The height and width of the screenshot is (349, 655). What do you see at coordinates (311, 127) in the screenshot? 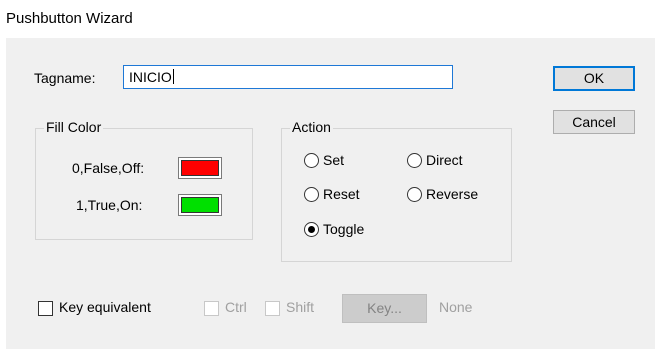
I see `action-group-title: Action` at bounding box center [311, 127].